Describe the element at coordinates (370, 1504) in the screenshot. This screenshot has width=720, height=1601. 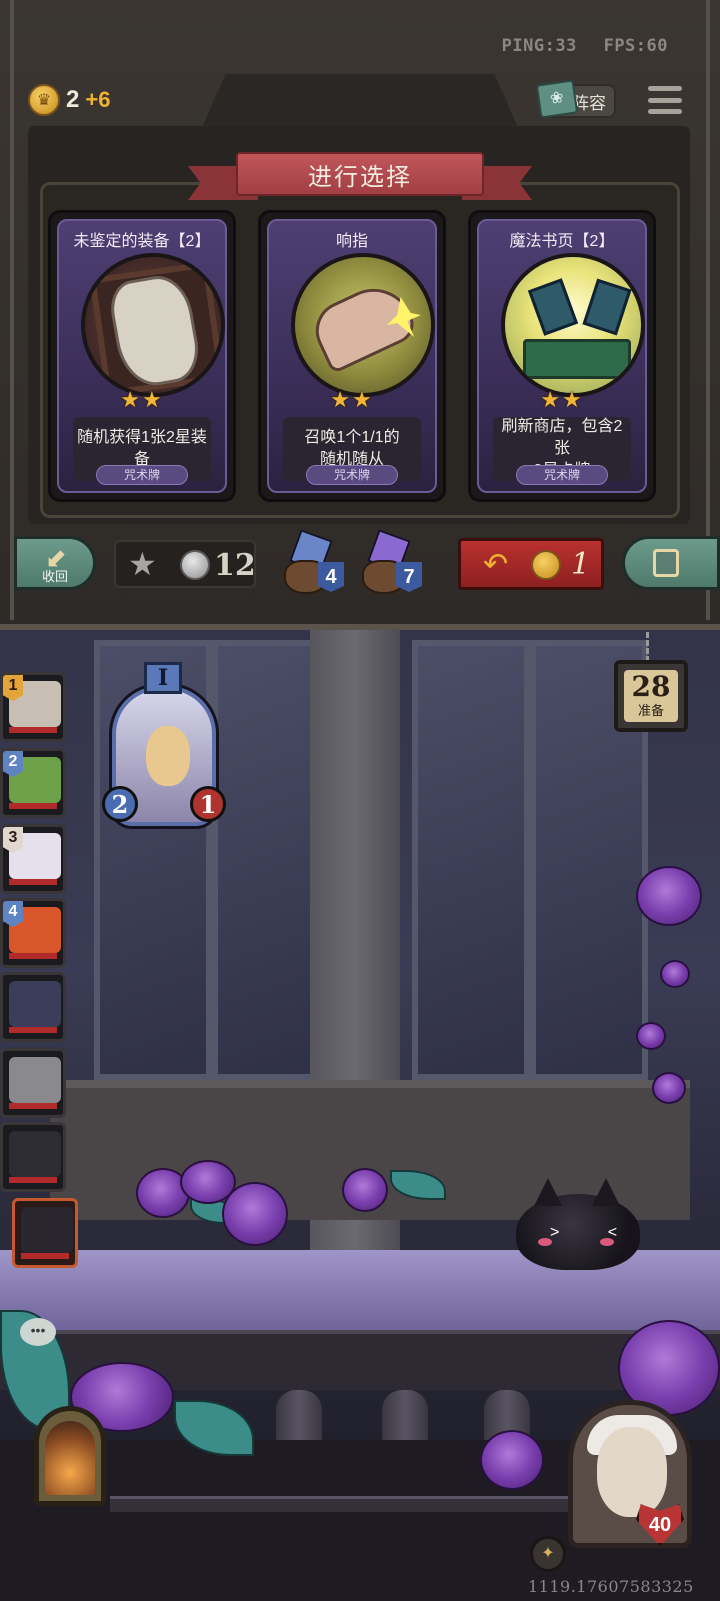
I see `rail-track` at that location.